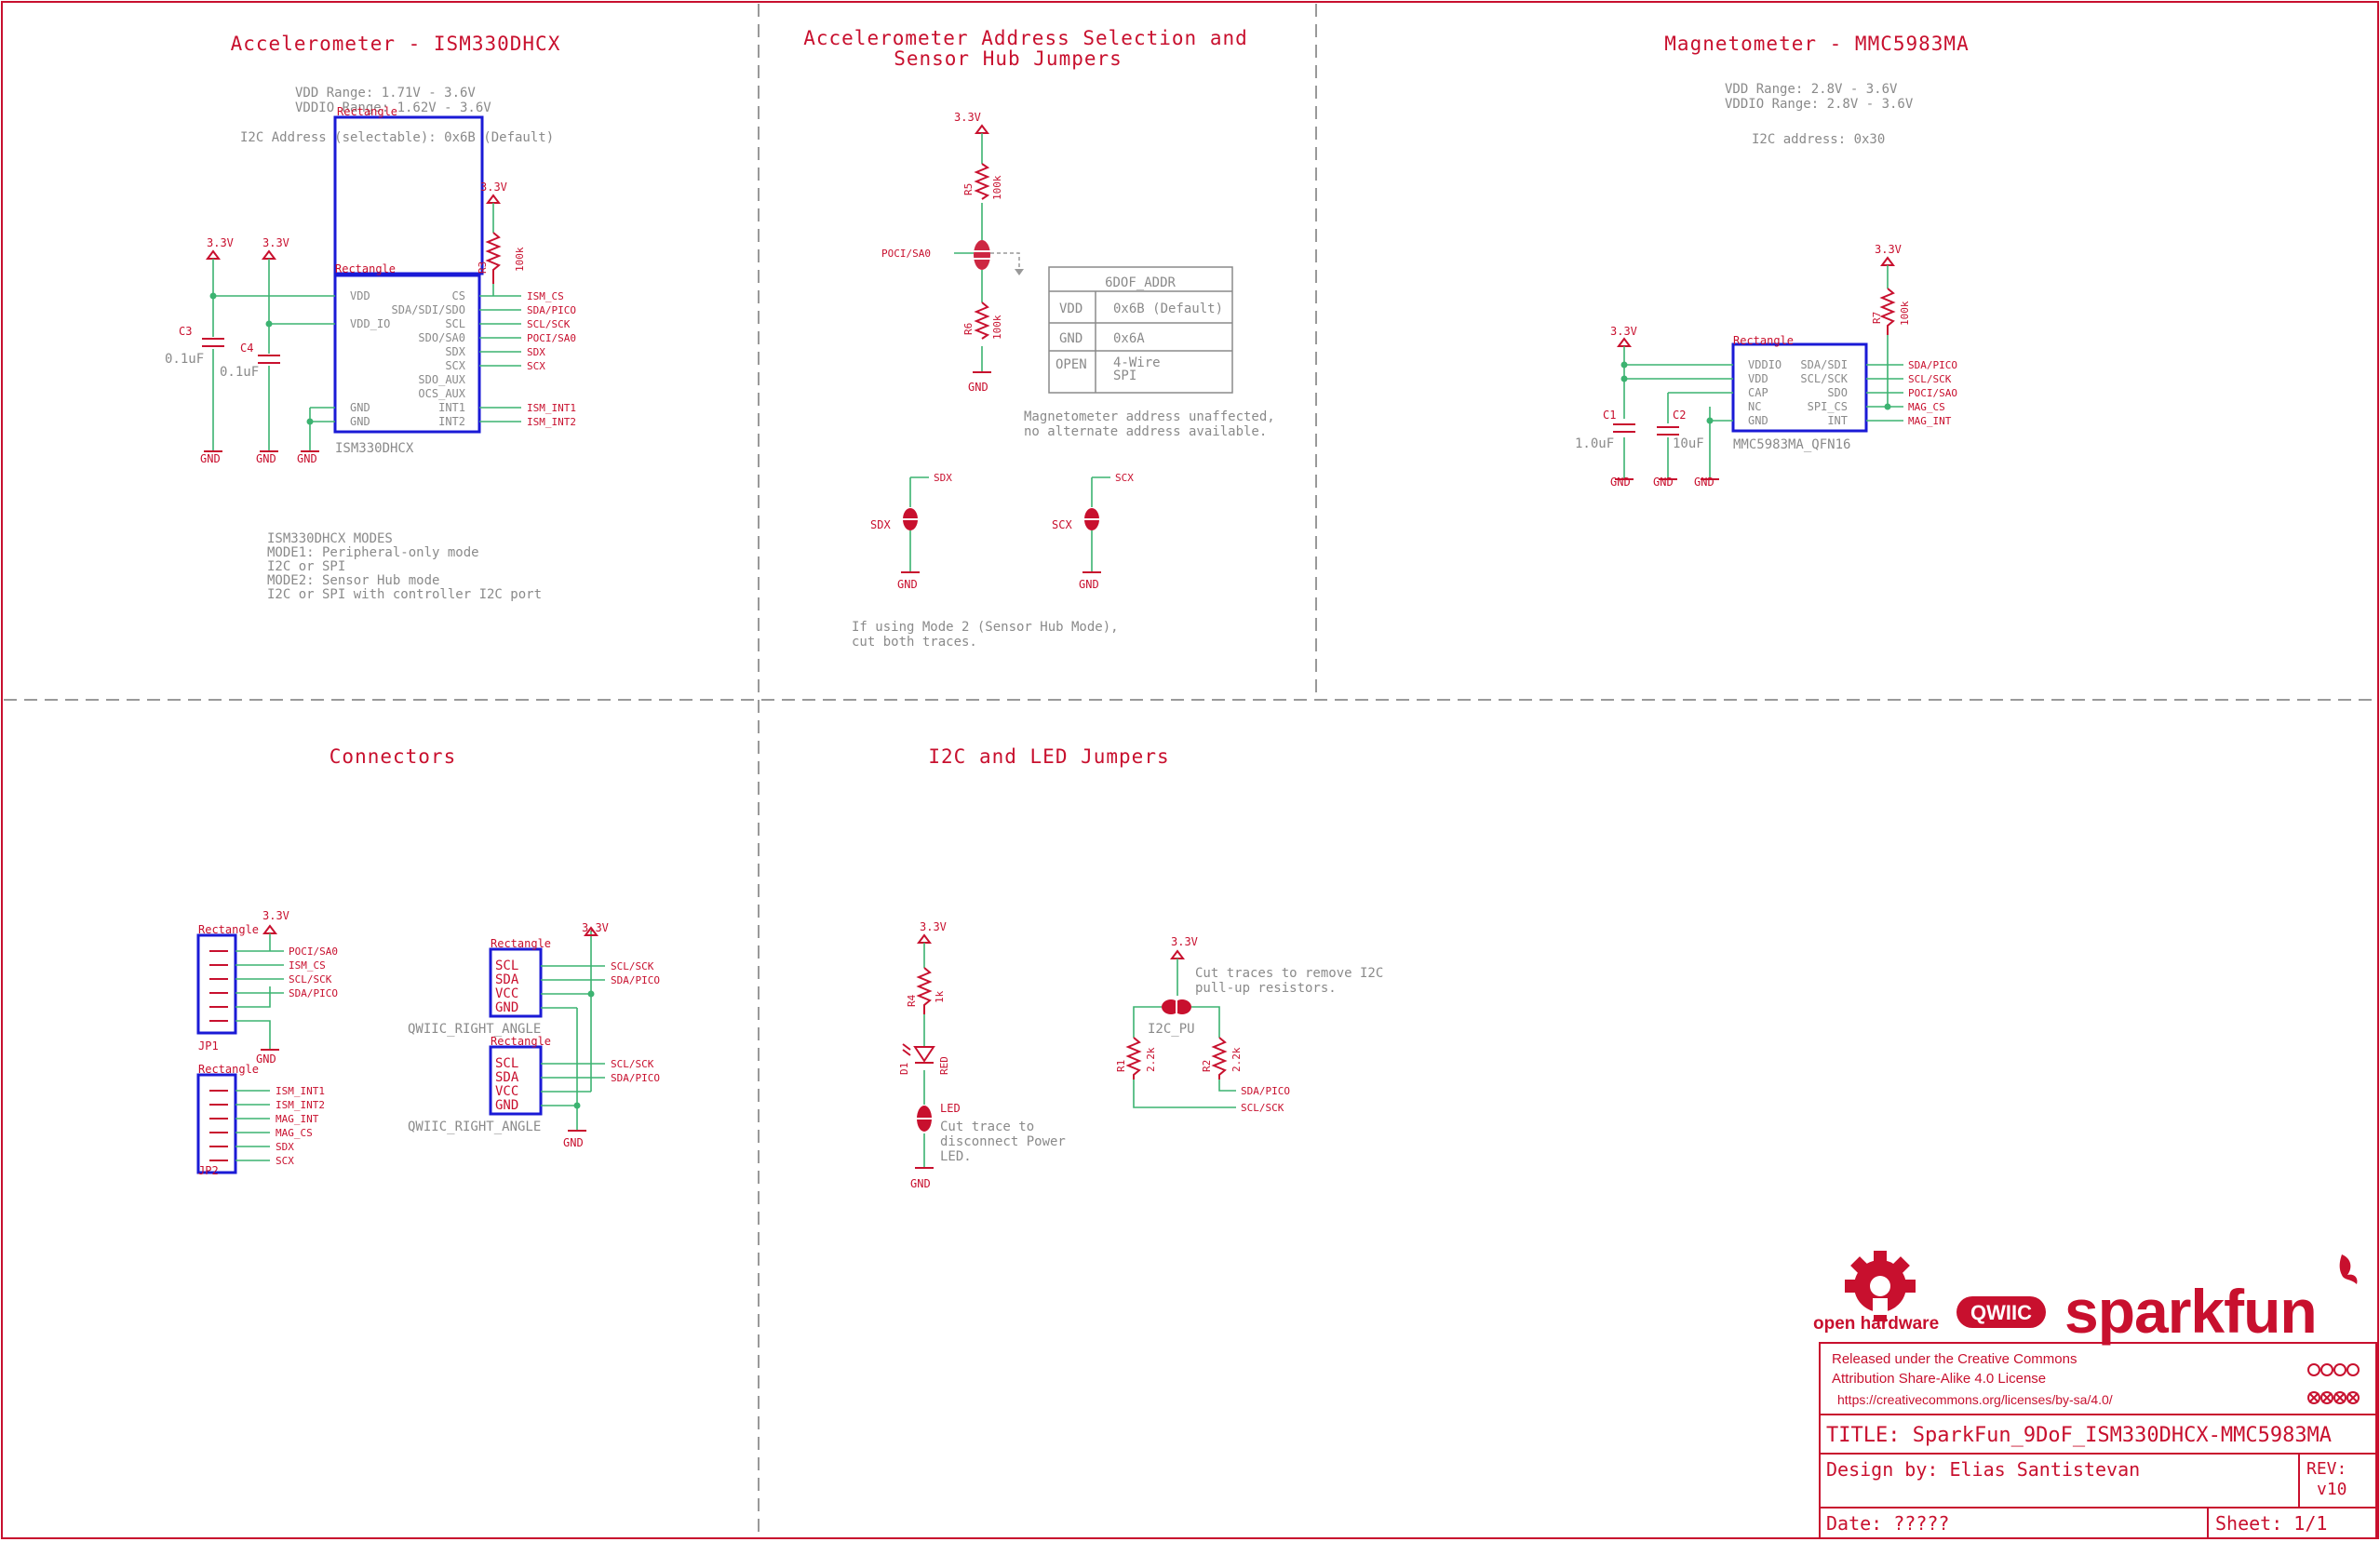 This screenshot has height=1542, width=2380. What do you see at coordinates (313, 993) in the screenshot?
I see `conn-jp1-net-4: SDA/PICO` at bounding box center [313, 993].